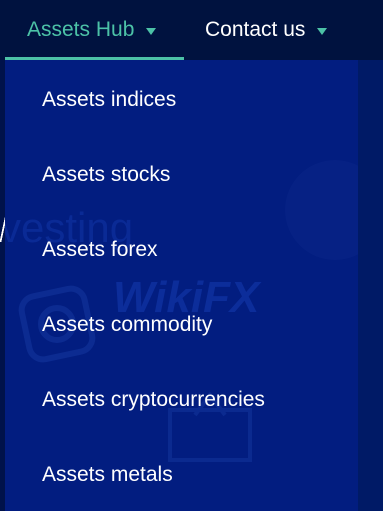 The width and height of the screenshot is (383, 511). I want to click on menu-item-assets-forex: Assets forex, so click(100, 250).